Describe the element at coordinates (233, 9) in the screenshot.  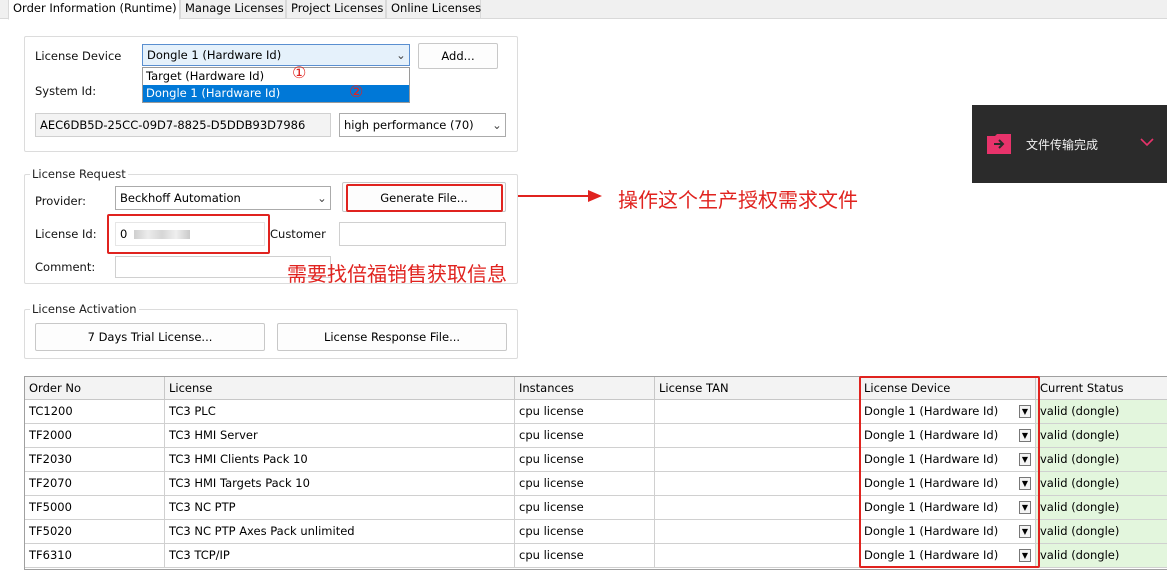
I see `tab-manage-licenses: Manage Licenses` at that location.